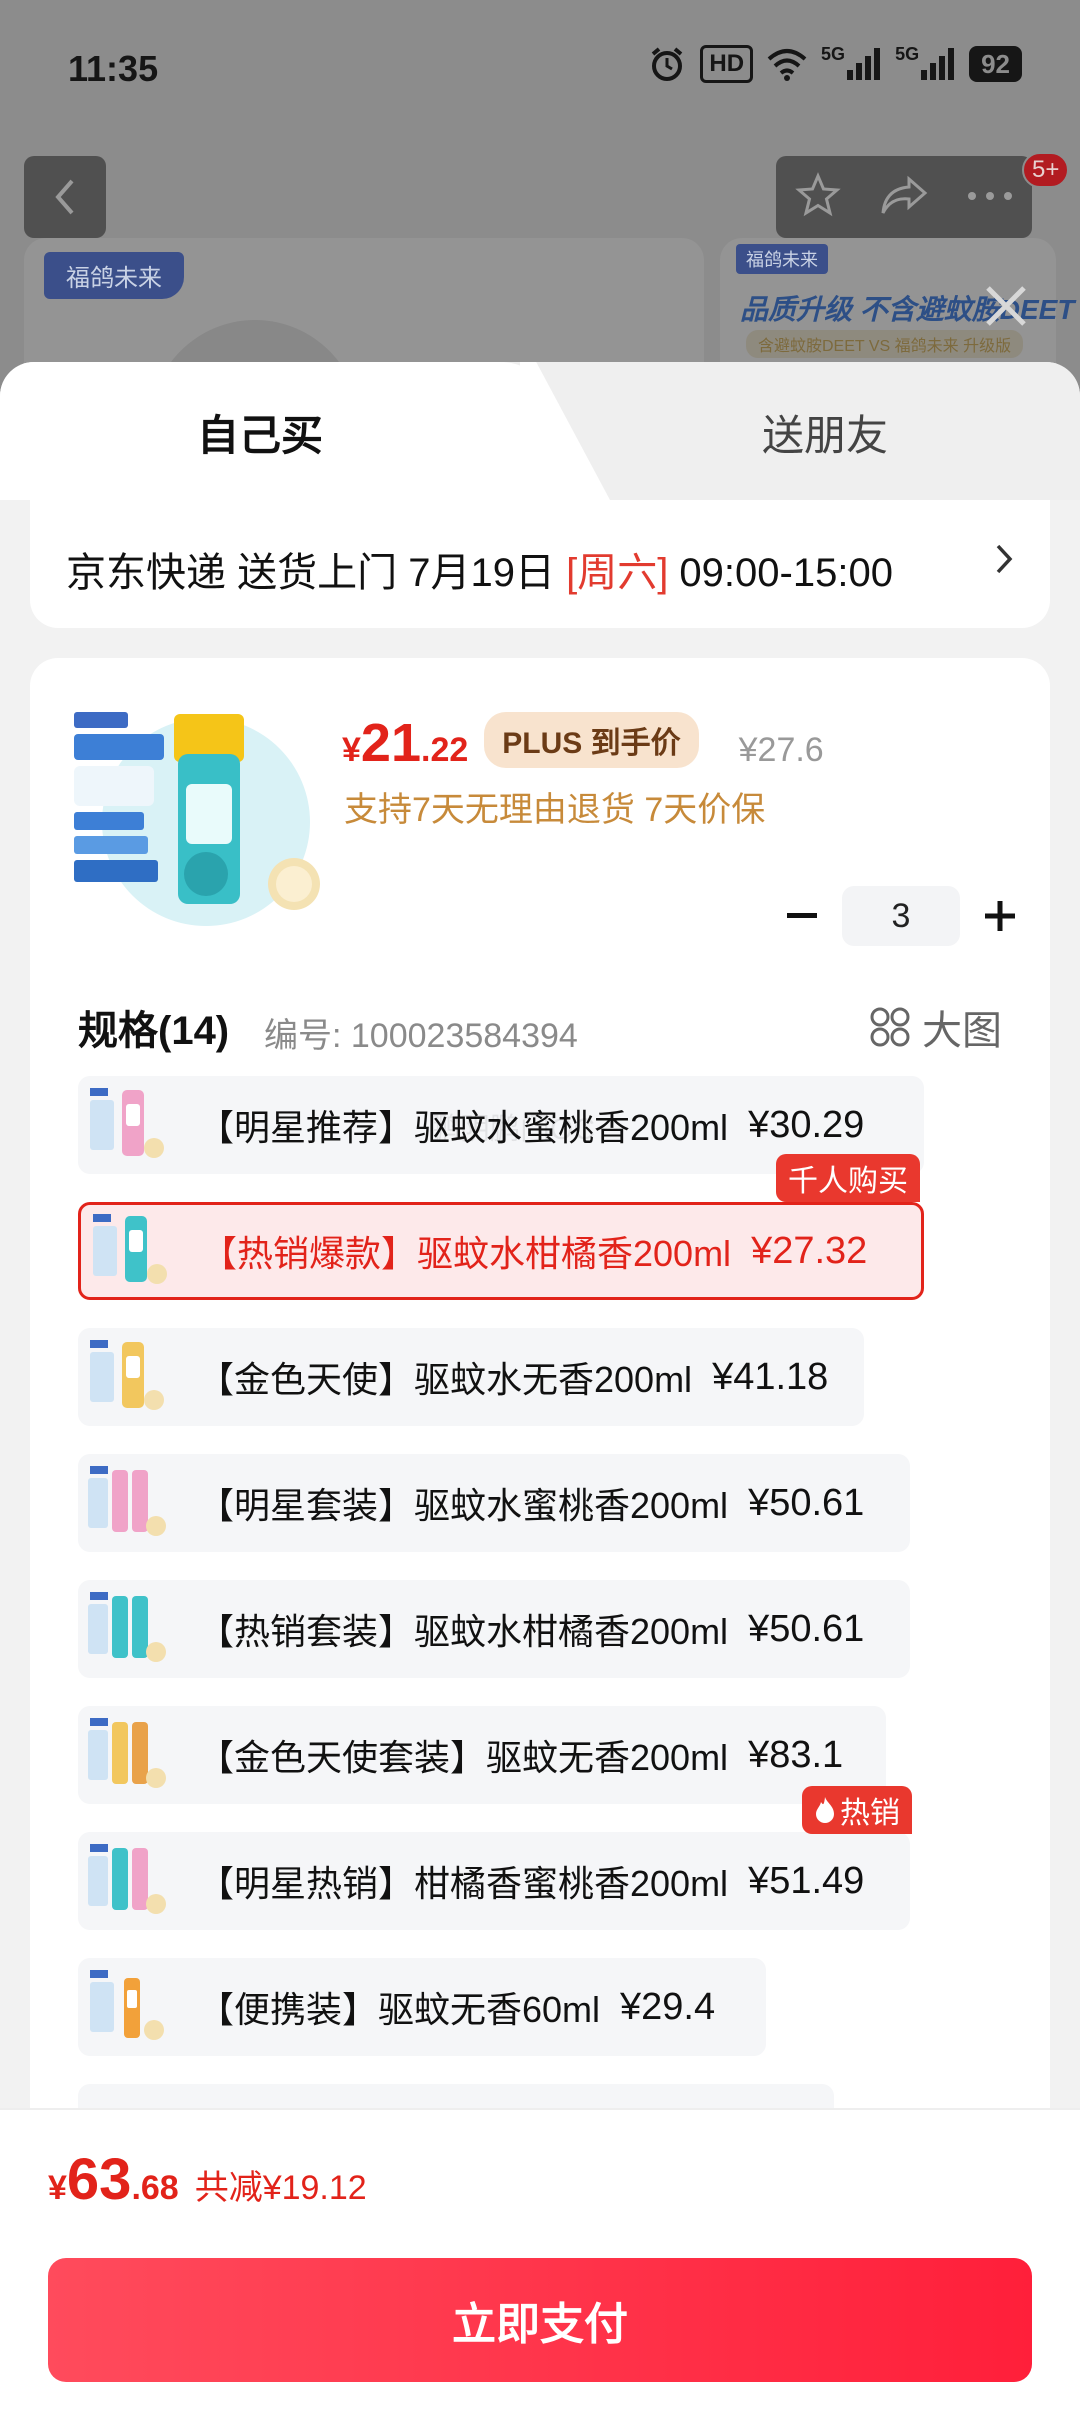 The height and width of the screenshot is (2414, 1080). Describe the element at coordinates (512, 1129) in the screenshot. I see `watermark: 鹏阴鹏门OC` at that location.